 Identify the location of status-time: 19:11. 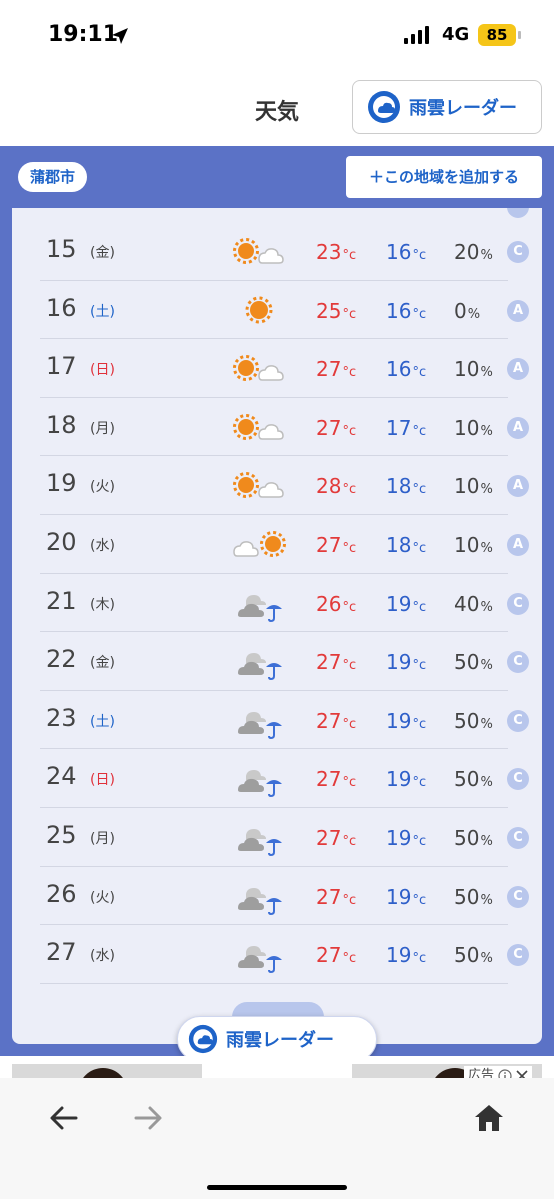
(83, 34).